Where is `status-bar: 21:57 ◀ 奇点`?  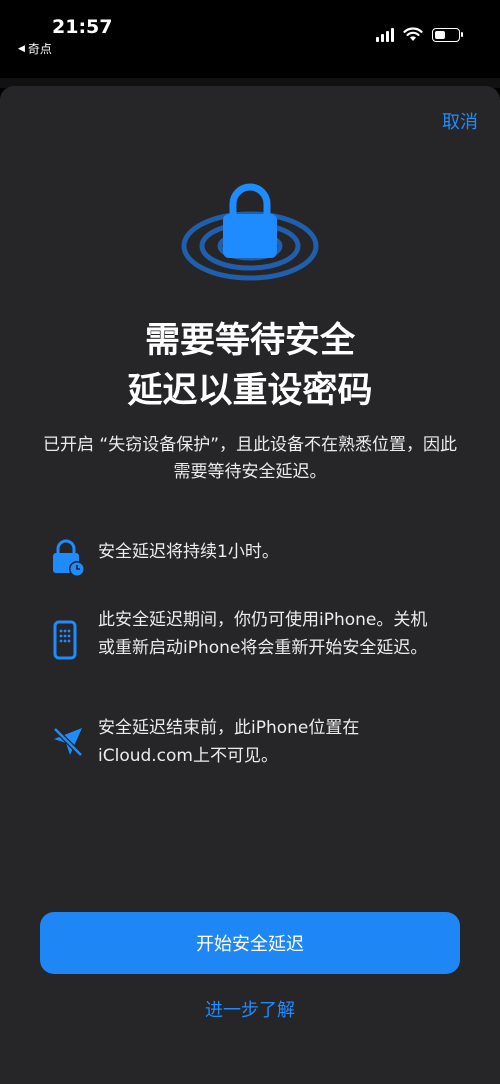 status-bar: 21:57 ◀ 奇点 is located at coordinates (250, 30).